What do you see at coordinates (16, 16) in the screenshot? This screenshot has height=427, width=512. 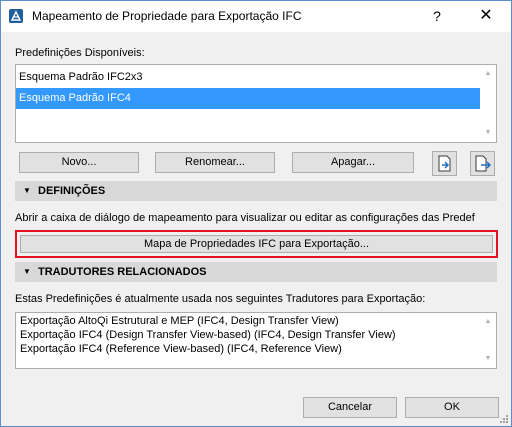 I see `archicad-app-icon` at bounding box center [16, 16].